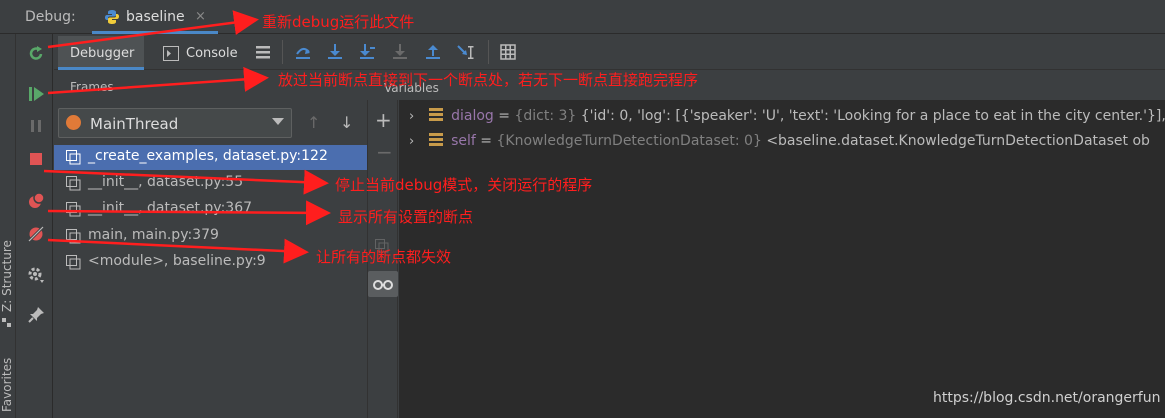  What do you see at coordinates (112, 17) in the screenshot?
I see `python-icon` at bounding box center [112, 17].